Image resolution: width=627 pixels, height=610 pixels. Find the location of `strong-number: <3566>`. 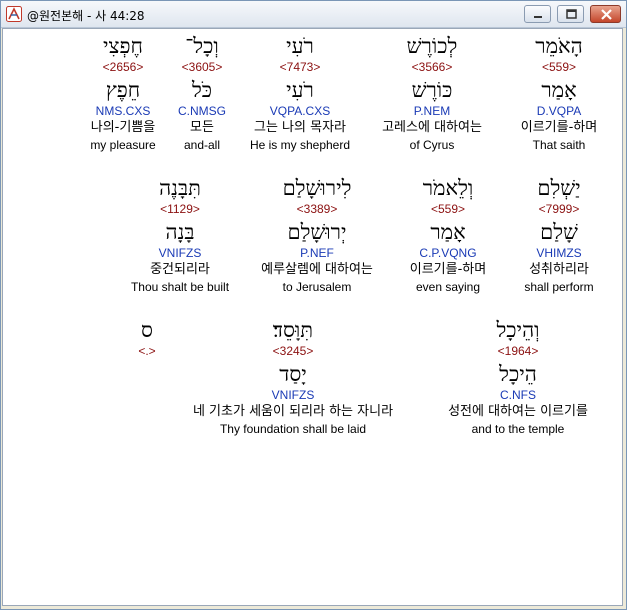

strong-number: <3566> is located at coordinates (432, 67).